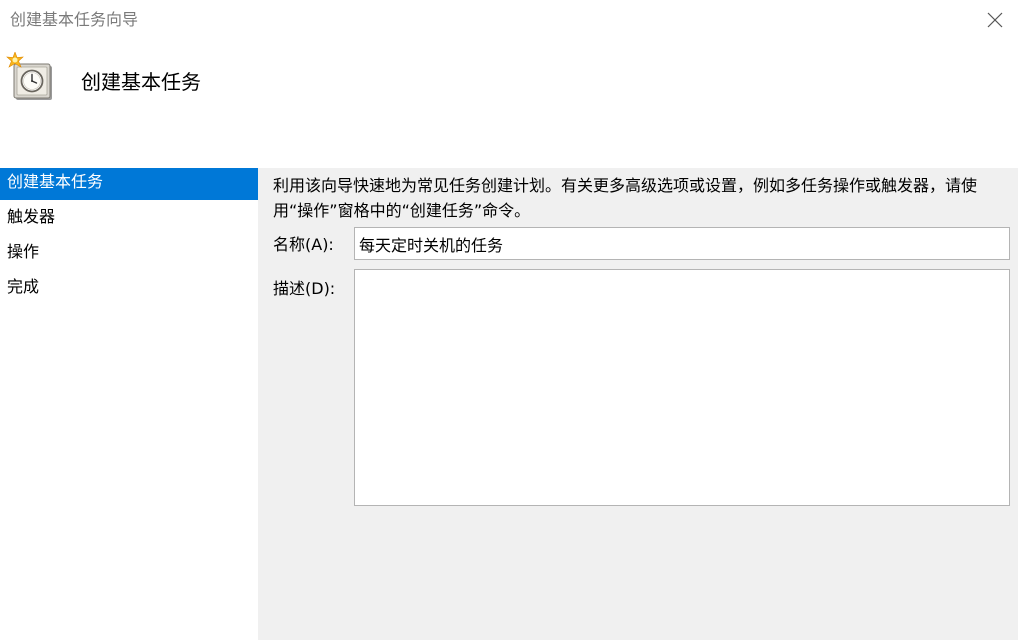 The height and width of the screenshot is (640, 1018). What do you see at coordinates (129, 219) in the screenshot?
I see `sidebar-item-trigger: 触发器` at bounding box center [129, 219].